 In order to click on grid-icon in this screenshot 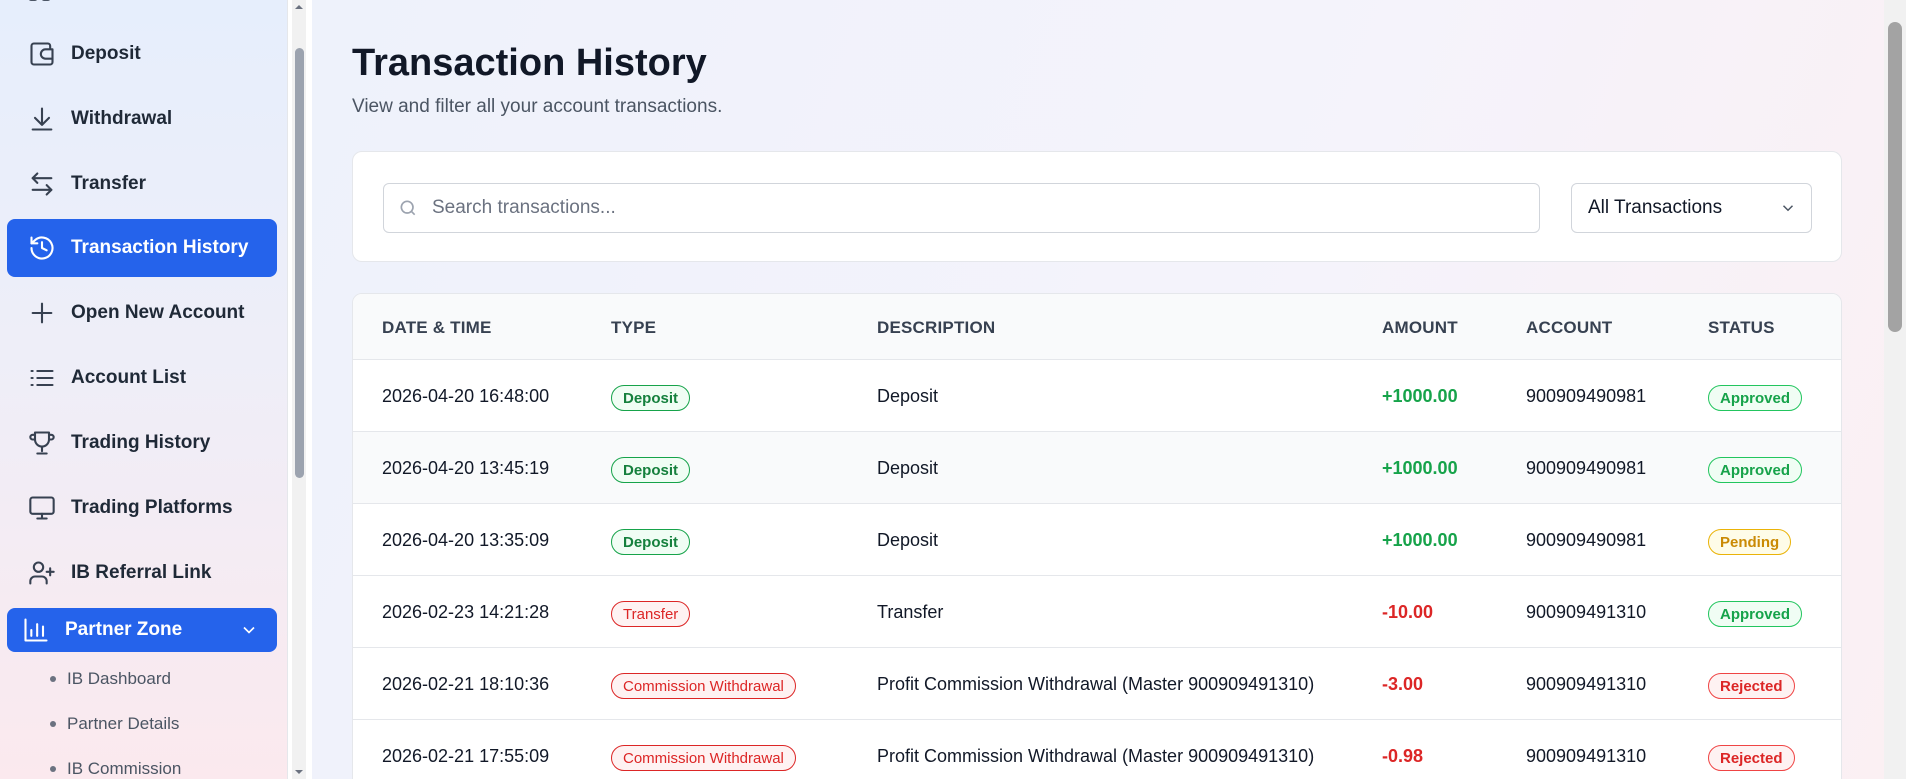, I will do `click(40, 2)`.